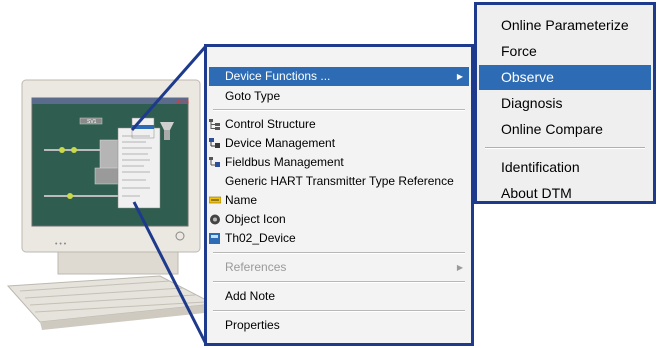 The image size is (658, 348). Describe the element at coordinates (260, 238) in the screenshot. I see `menu-item-label: Th02_Device` at that location.